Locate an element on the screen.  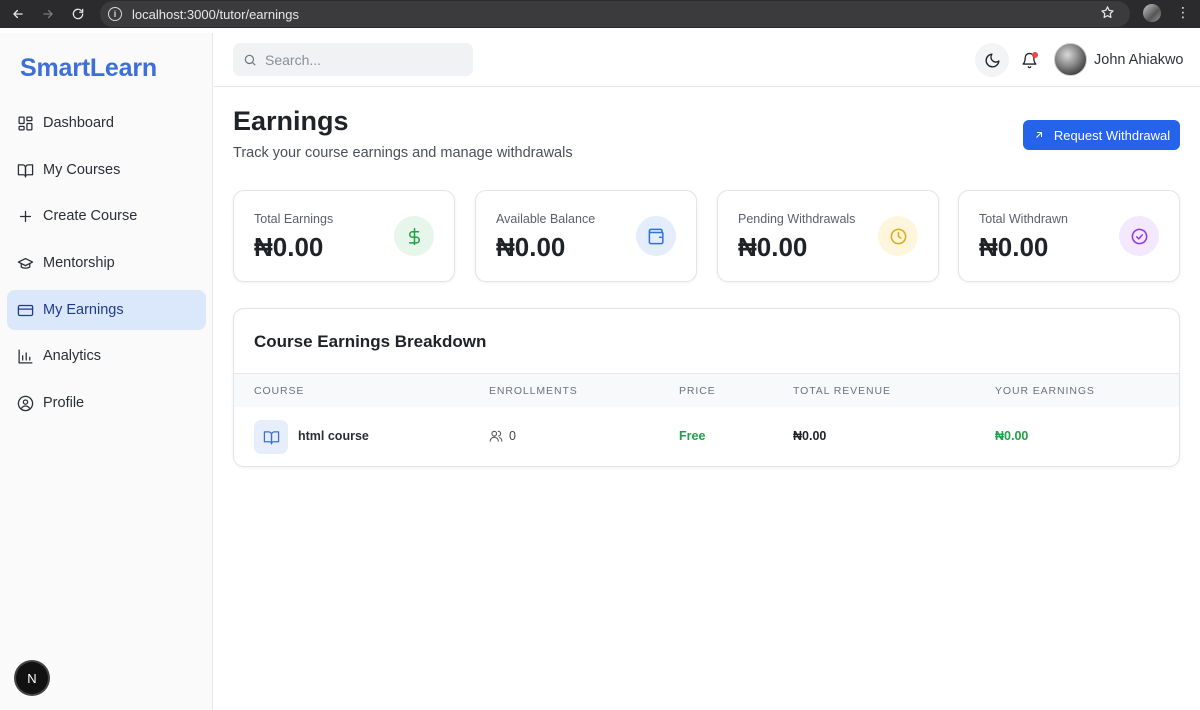
bookmark-star-icon is located at coordinates (1107, 15).